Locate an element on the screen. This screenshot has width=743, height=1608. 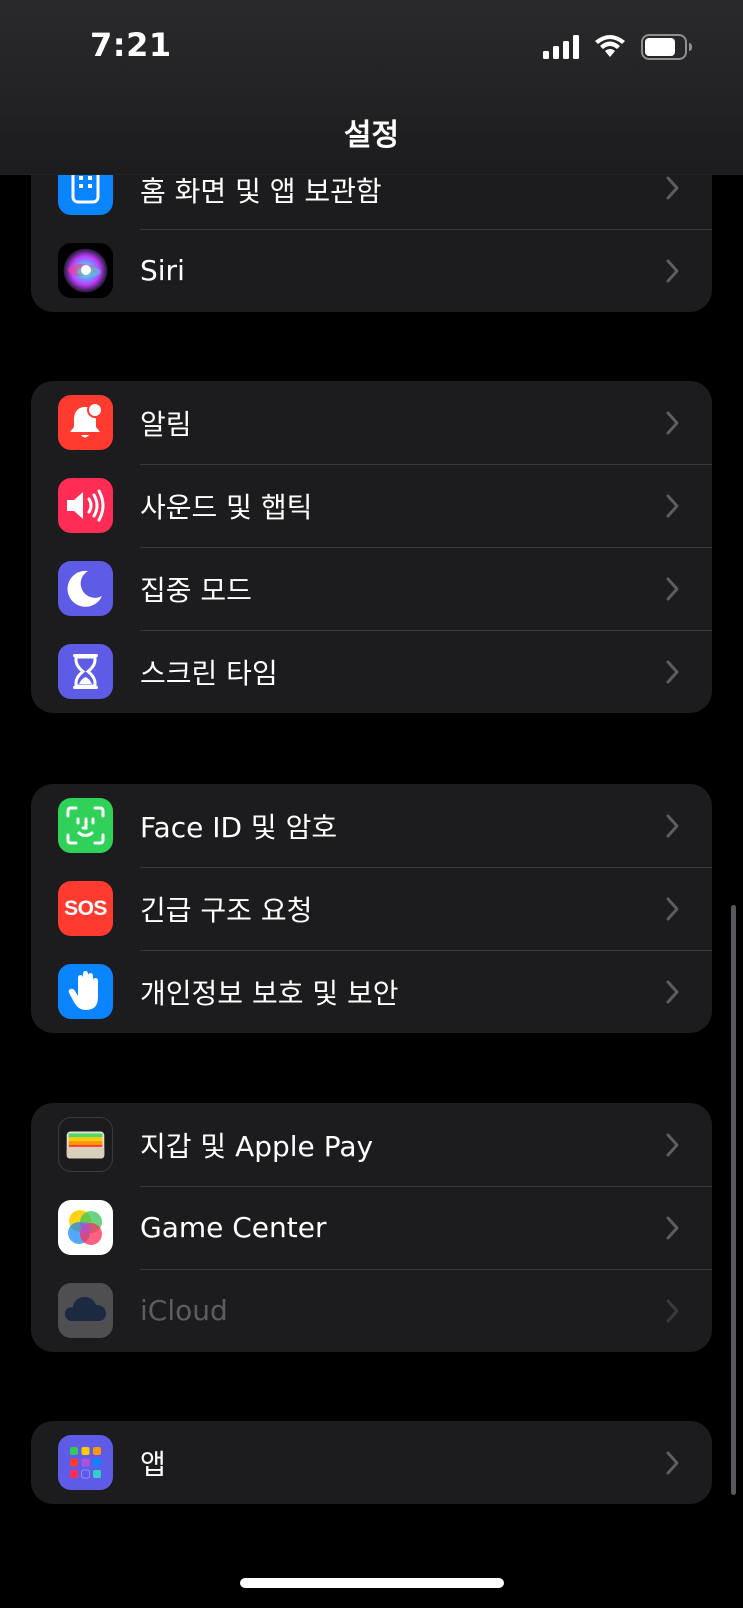
settings-group-5: 앱 is located at coordinates (371, 1462).